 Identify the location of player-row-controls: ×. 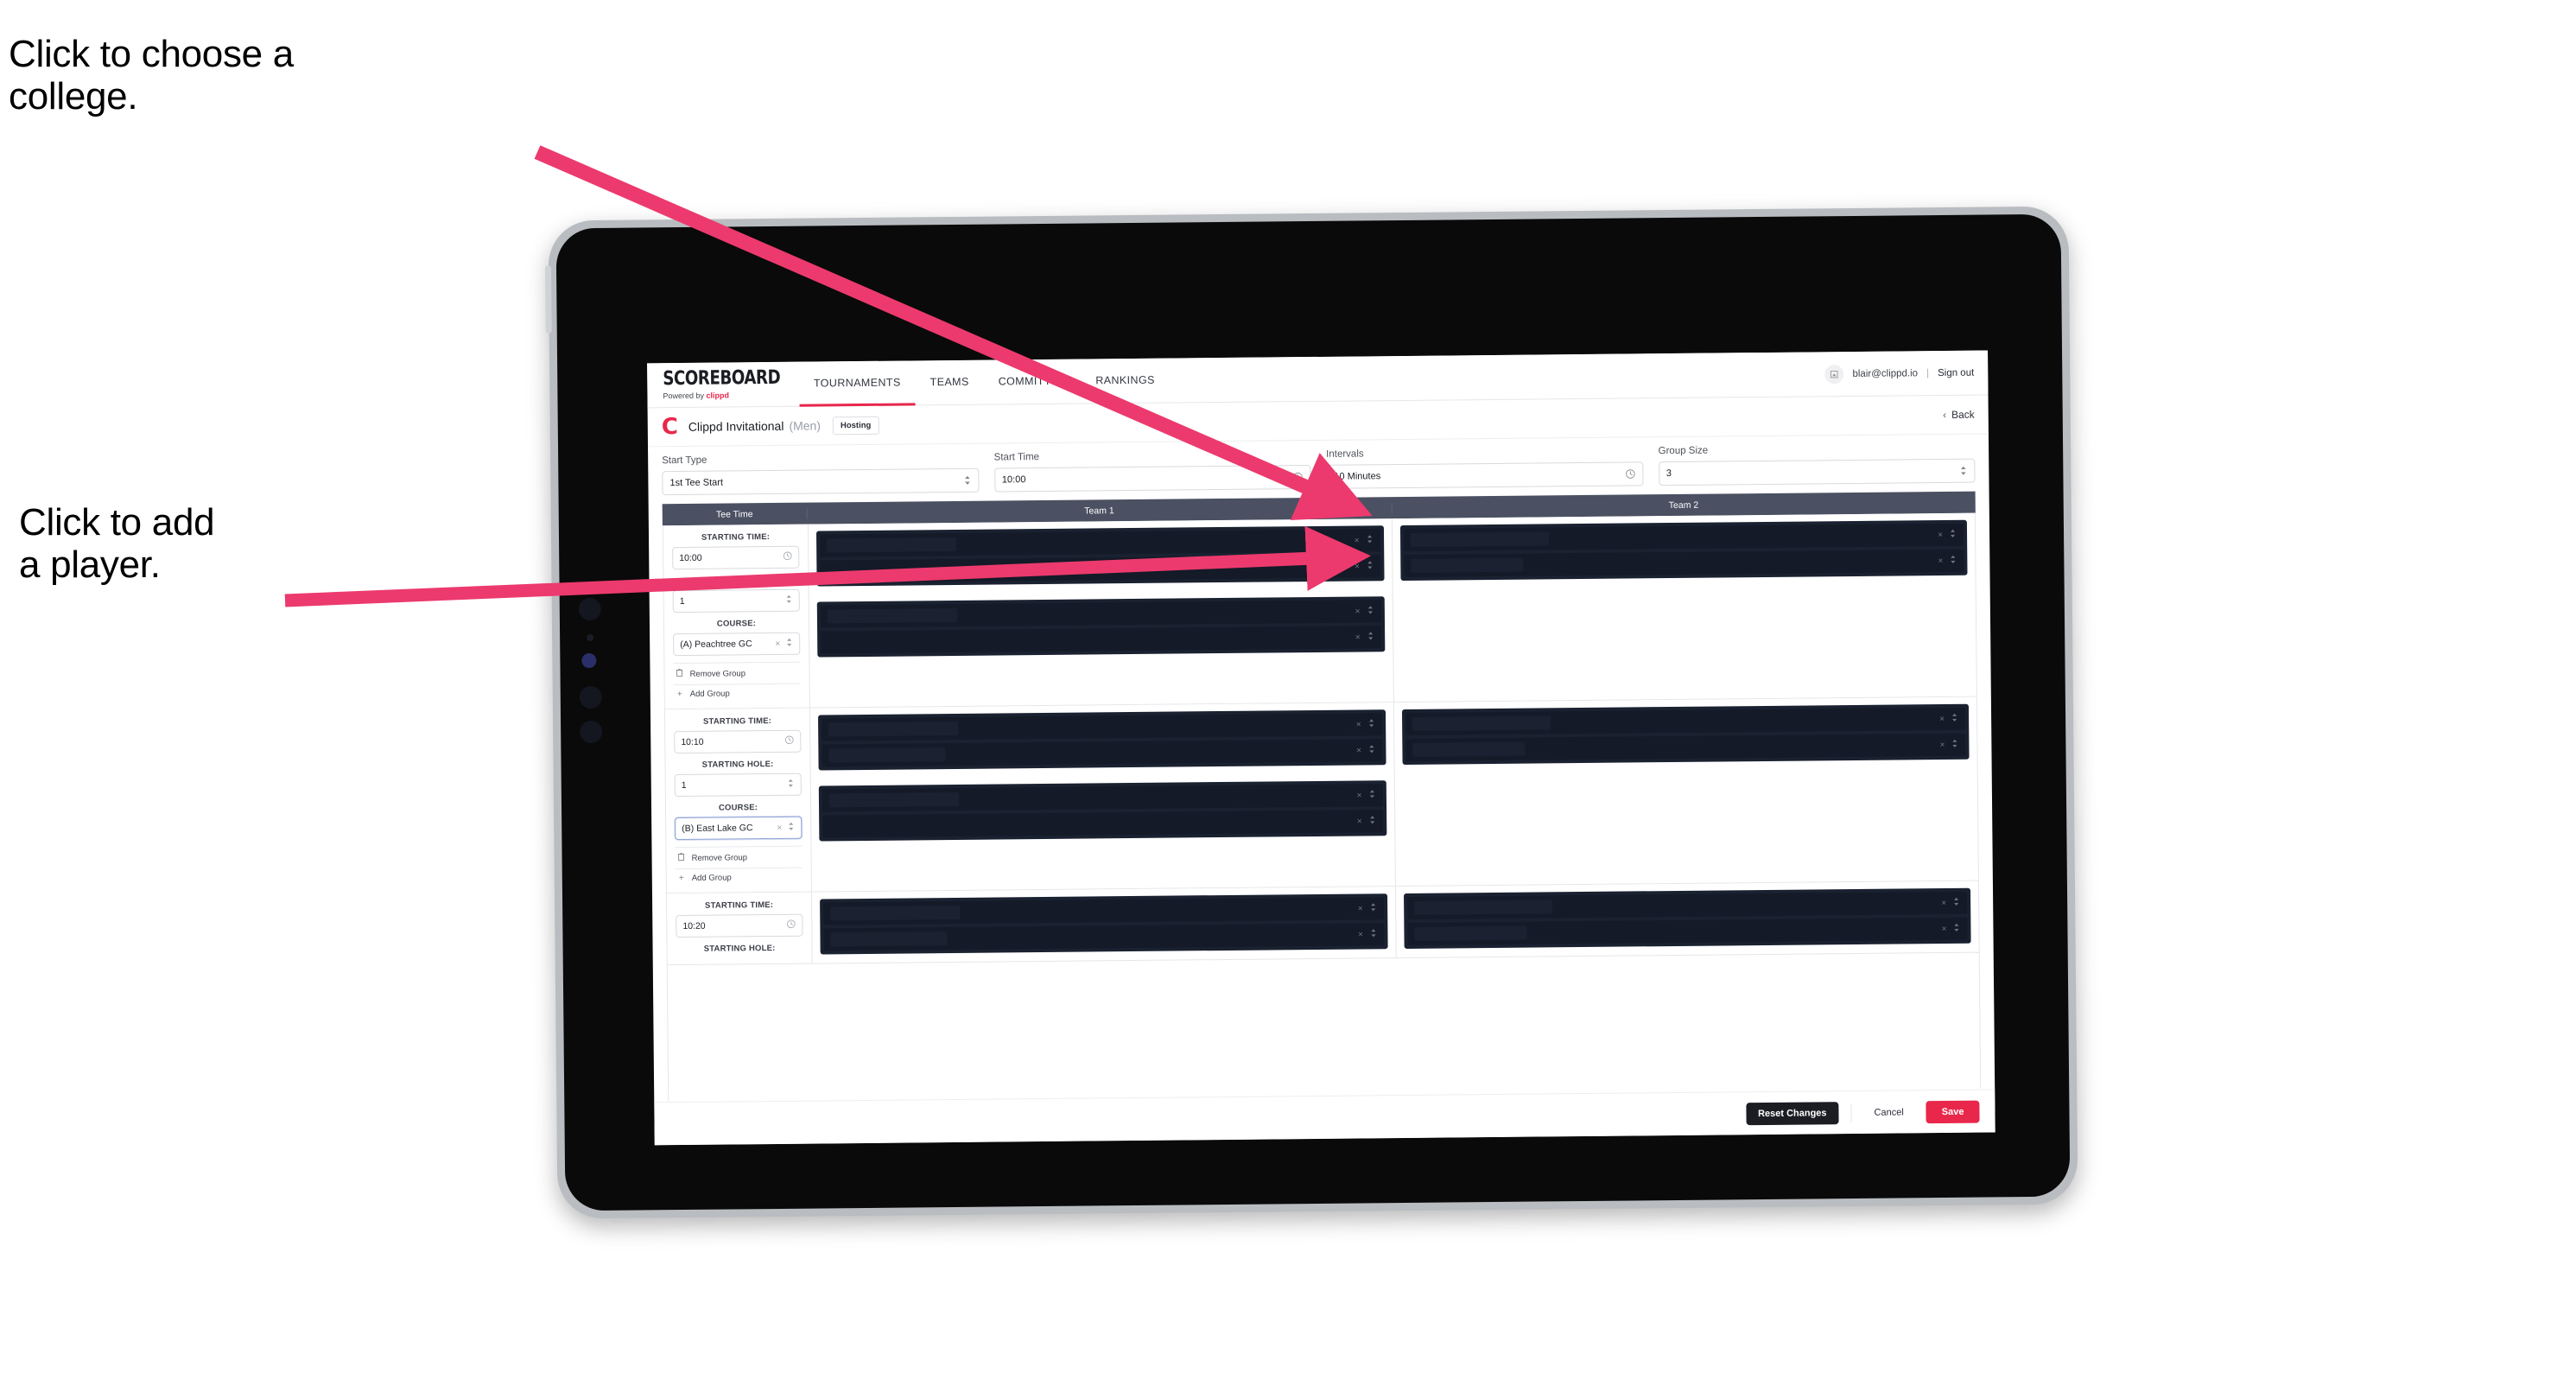
(1367, 908).